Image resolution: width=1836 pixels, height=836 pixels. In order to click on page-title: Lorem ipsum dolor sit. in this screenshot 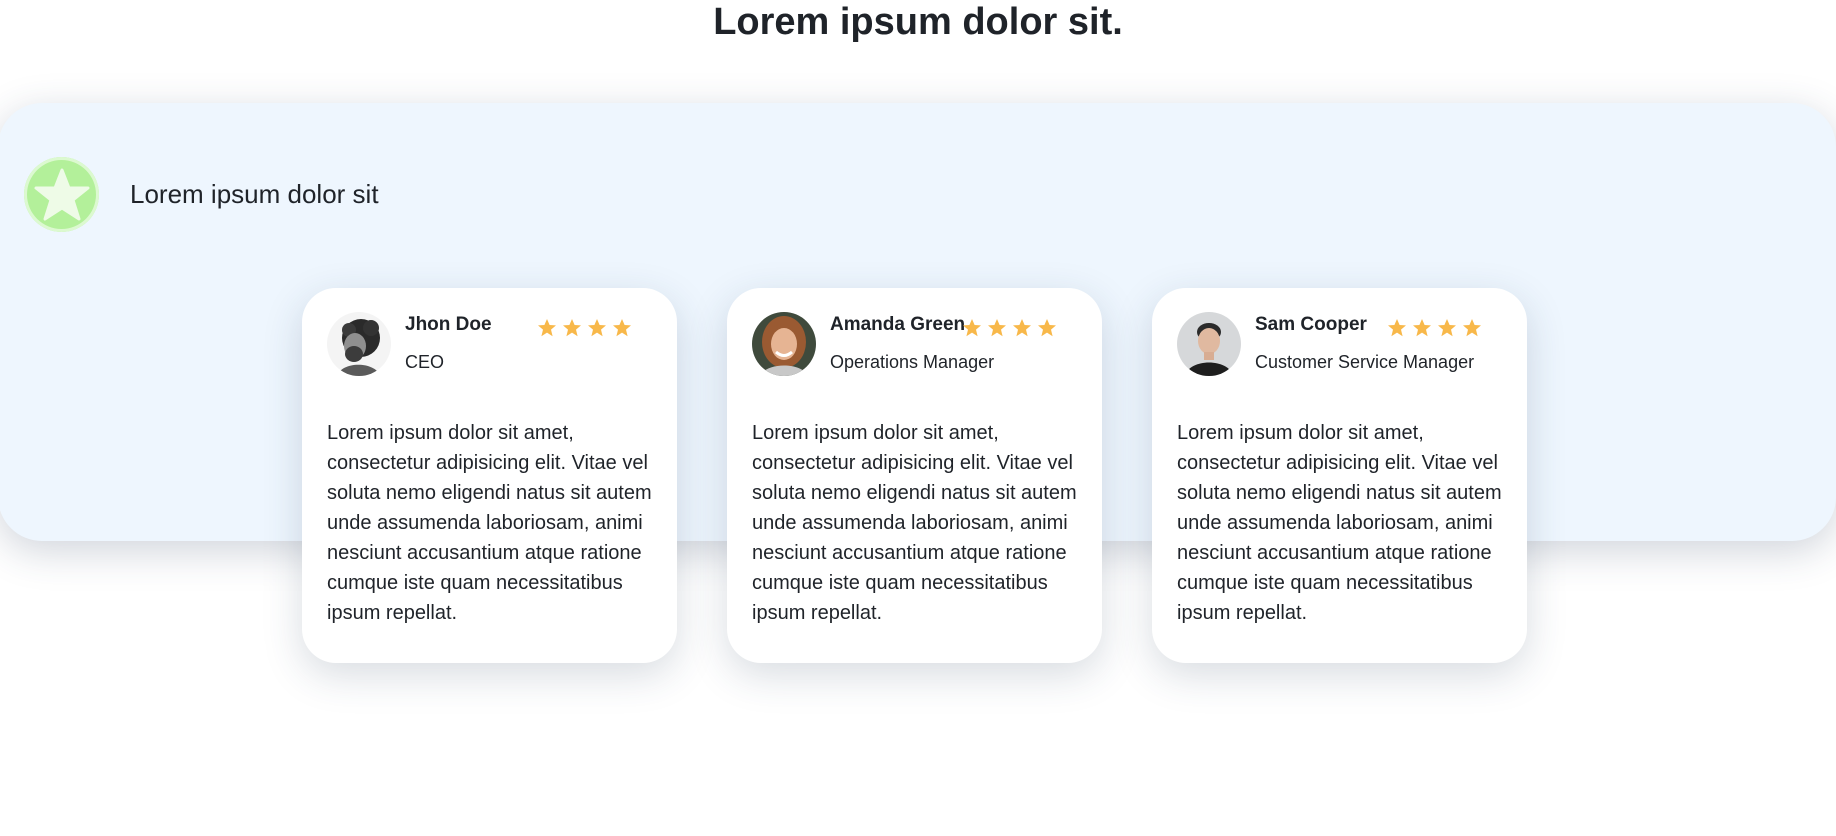, I will do `click(918, 22)`.